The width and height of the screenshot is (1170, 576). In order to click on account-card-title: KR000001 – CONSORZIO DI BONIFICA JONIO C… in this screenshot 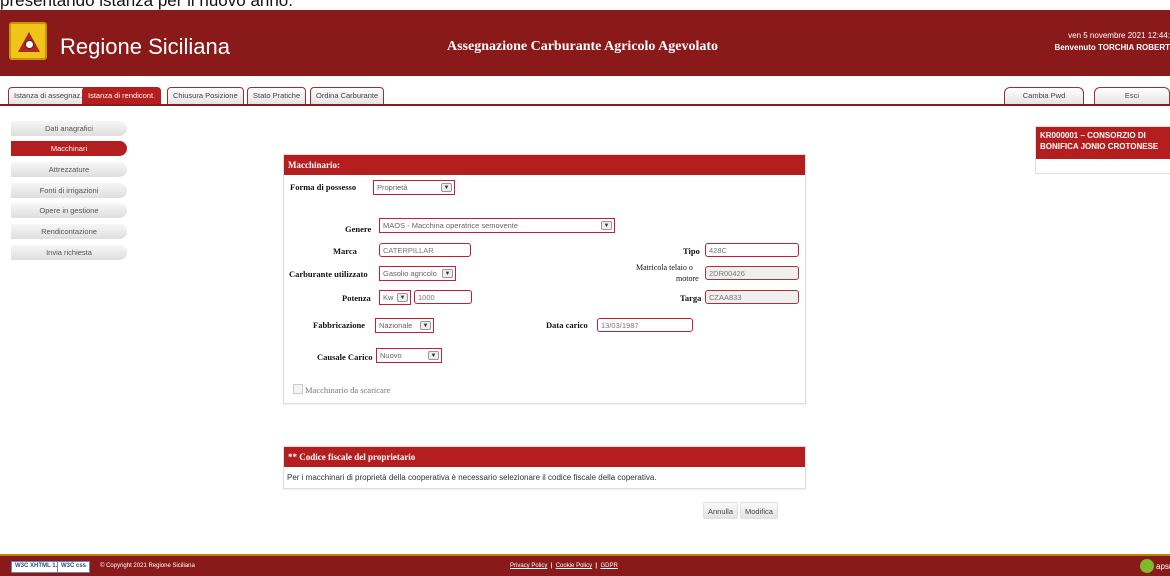, I will do `click(1103, 143)`.